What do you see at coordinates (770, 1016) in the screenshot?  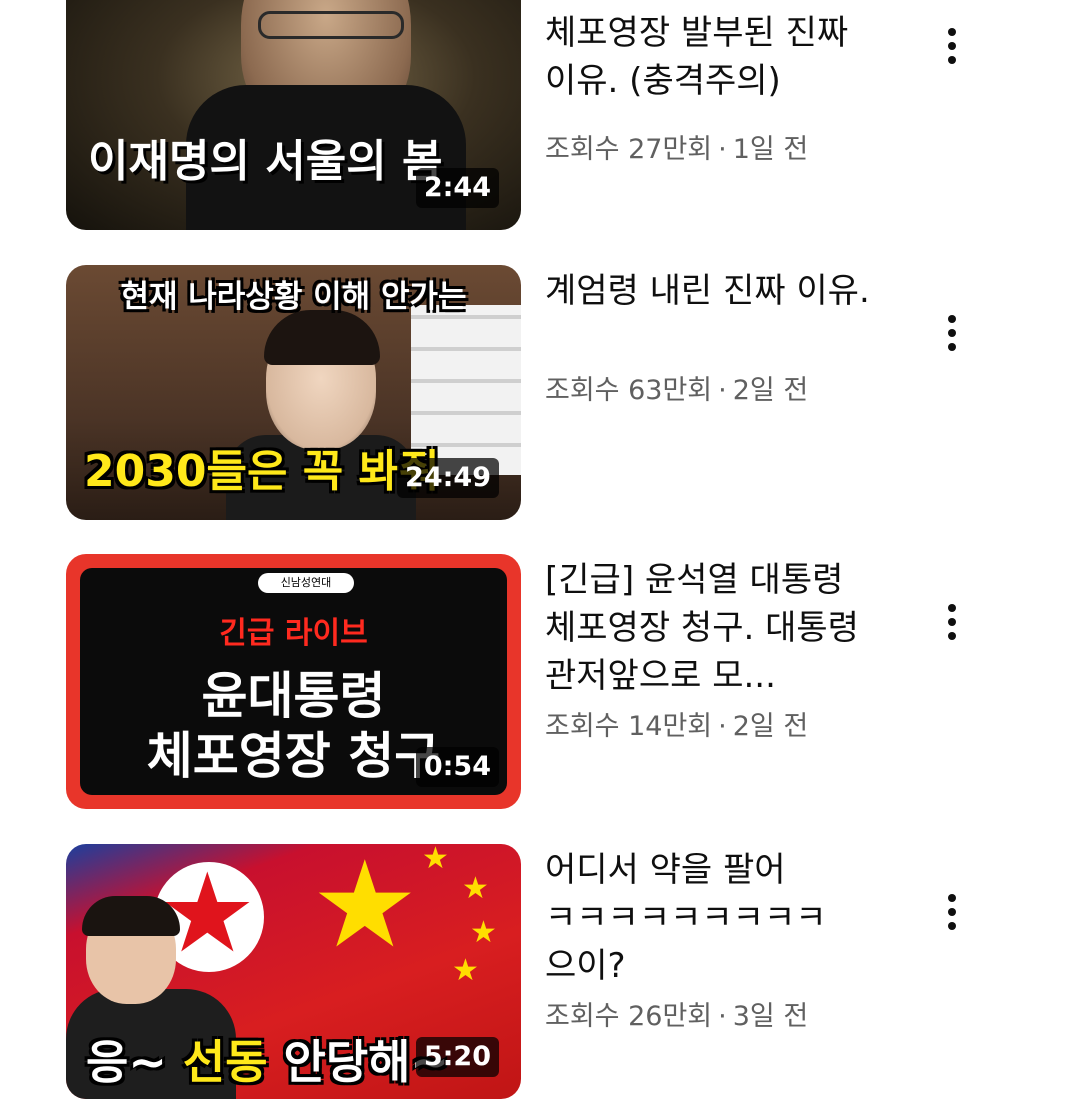 I see `upload-age: 3일 전` at bounding box center [770, 1016].